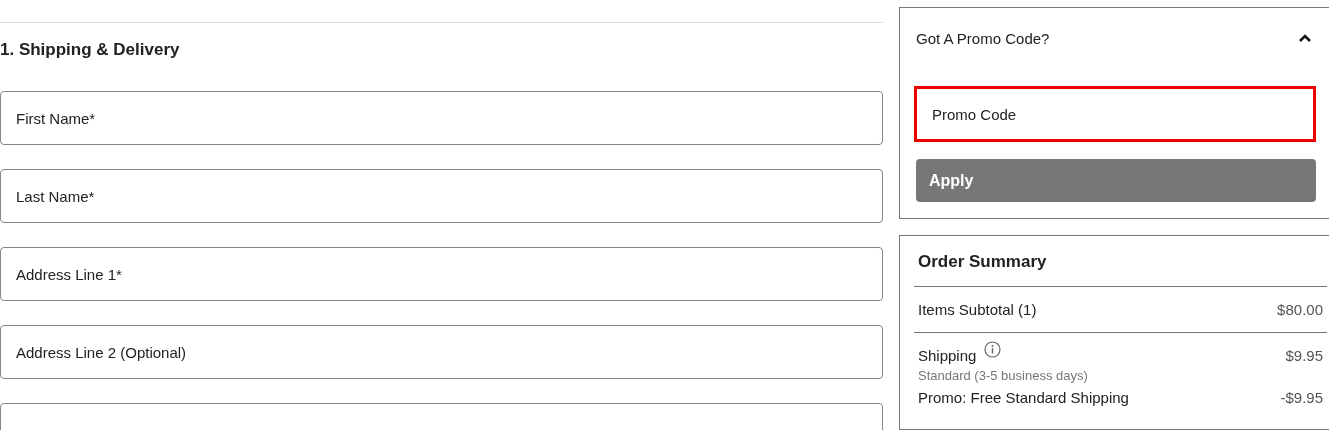  Describe the element at coordinates (441, 196) in the screenshot. I see `input-field: Last Name*` at that location.